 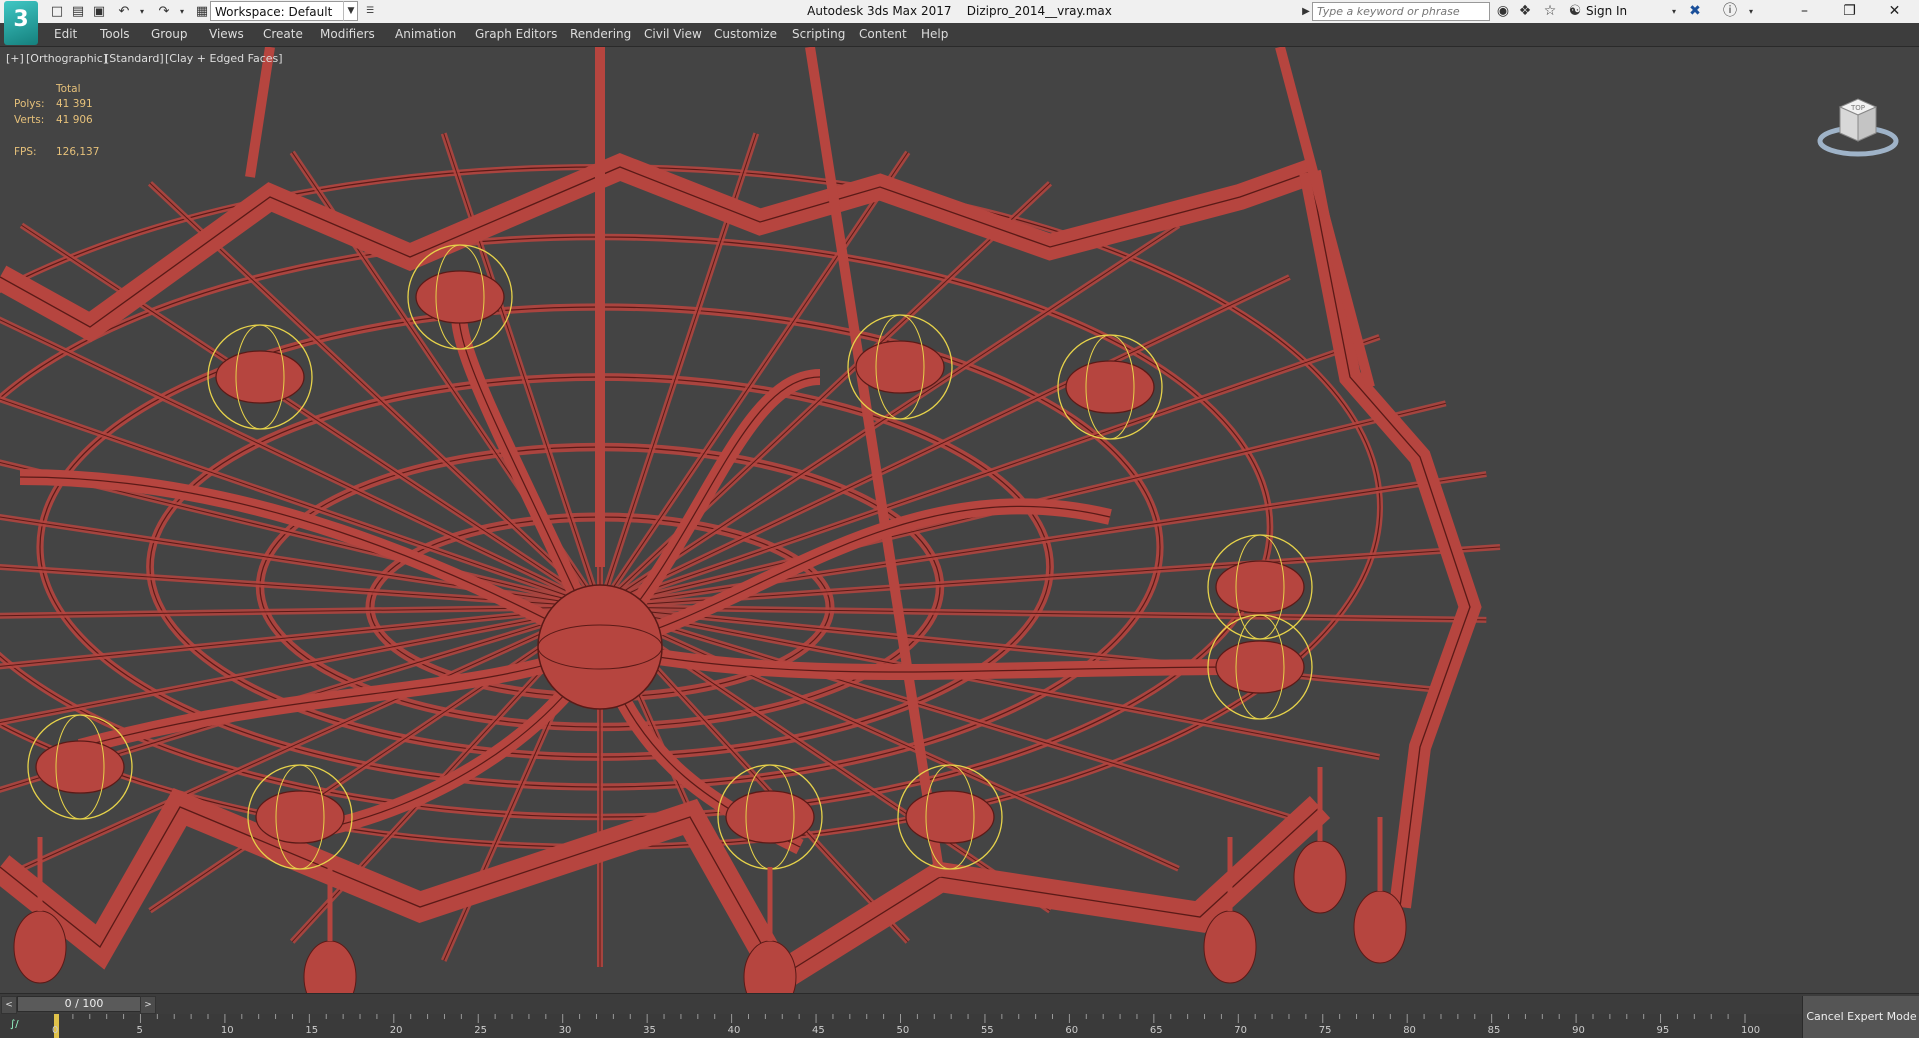 What do you see at coordinates (883, 34) in the screenshot?
I see `menu-content: Content` at bounding box center [883, 34].